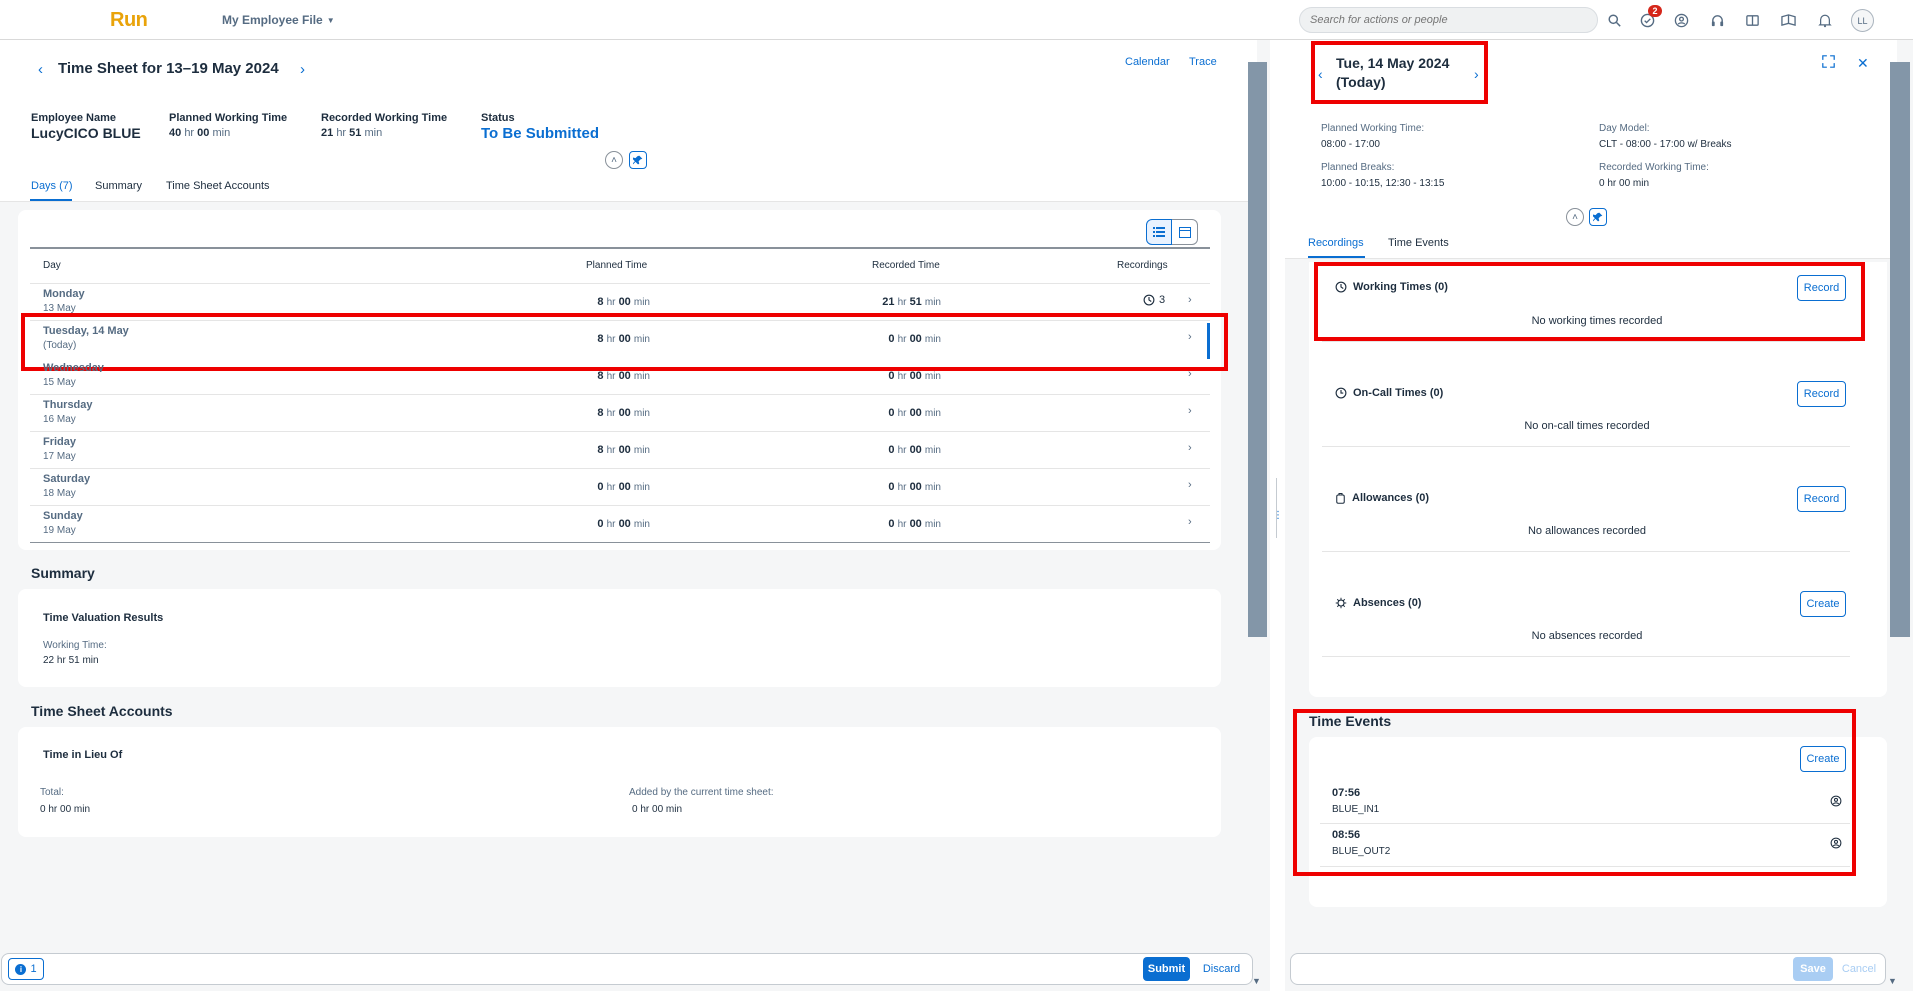 This screenshot has width=1913, height=991. What do you see at coordinates (228, 118) in the screenshot?
I see `planned-working-time-label: Planned Working Time` at bounding box center [228, 118].